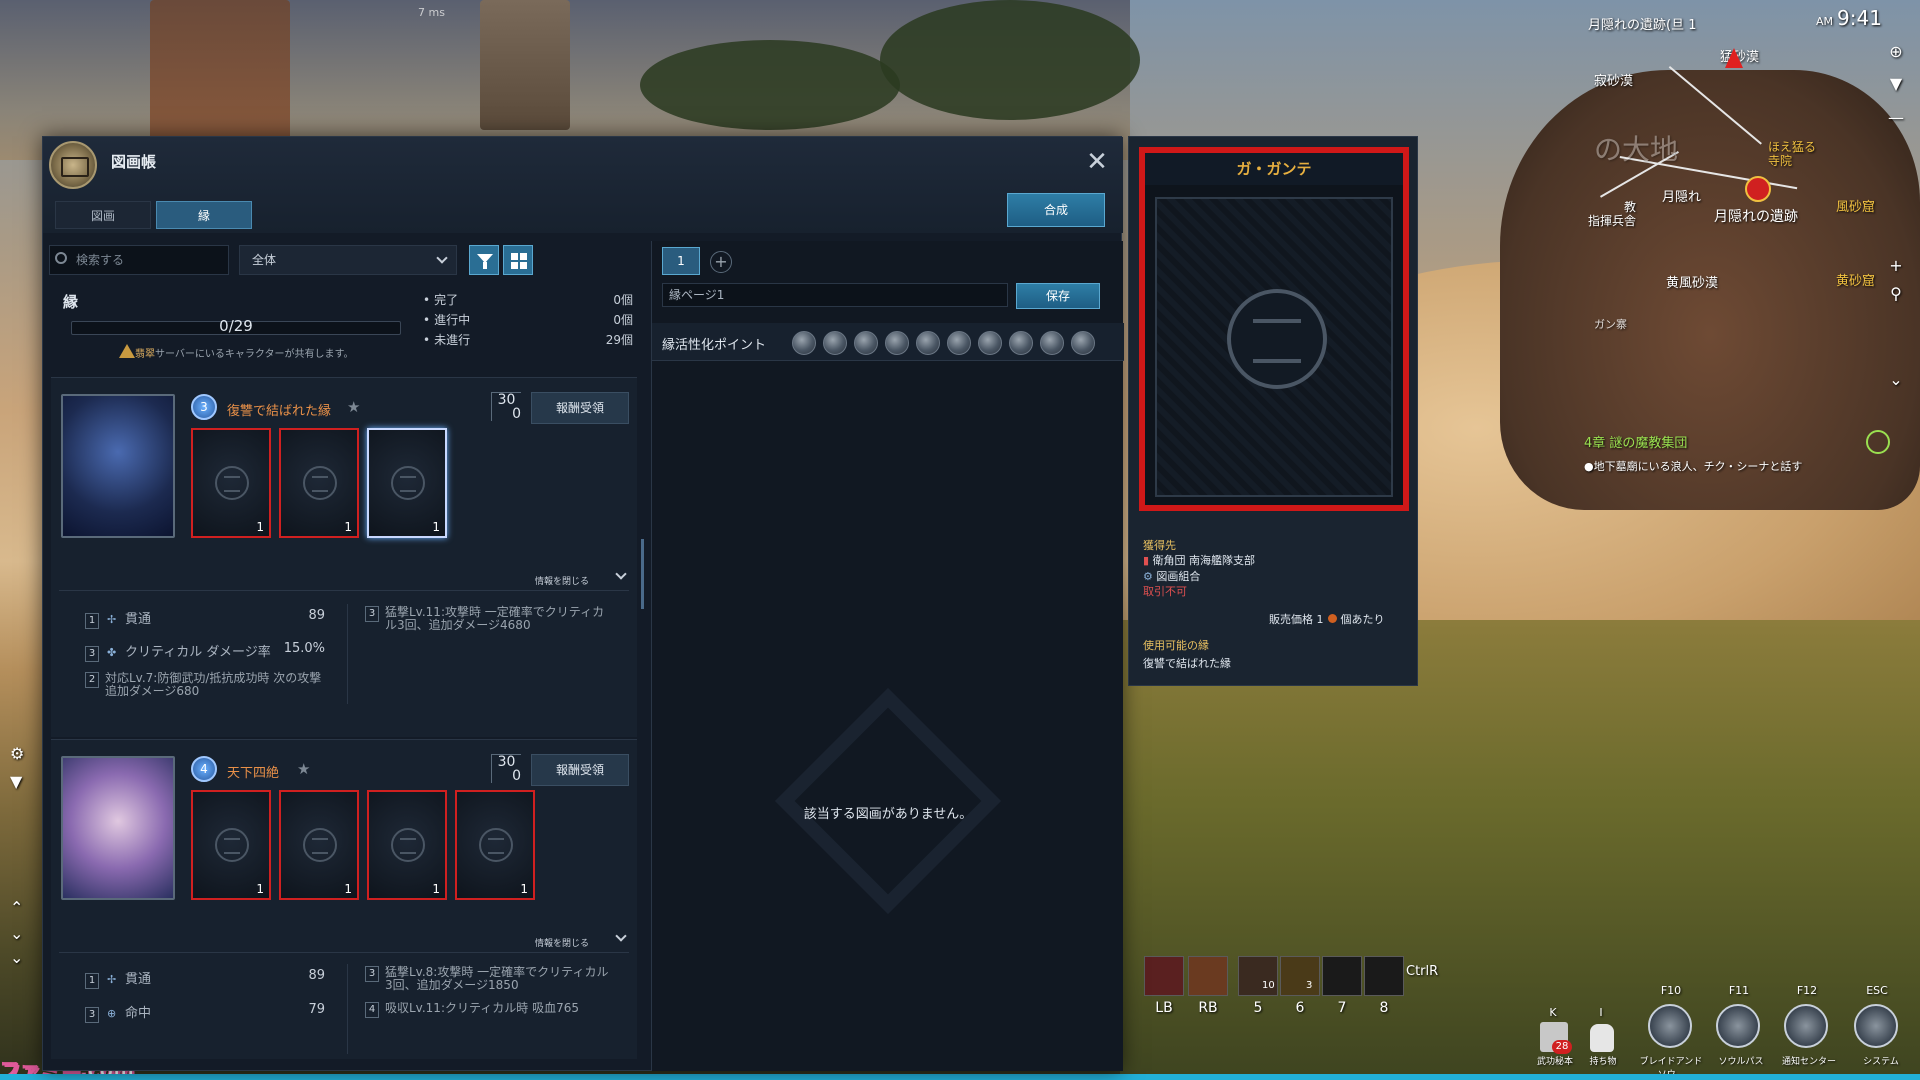 The height and width of the screenshot is (1080, 1920). Describe the element at coordinates (888, 814) in the screenshot. I see `empty-message: 該当する図画がありません。` at that location.